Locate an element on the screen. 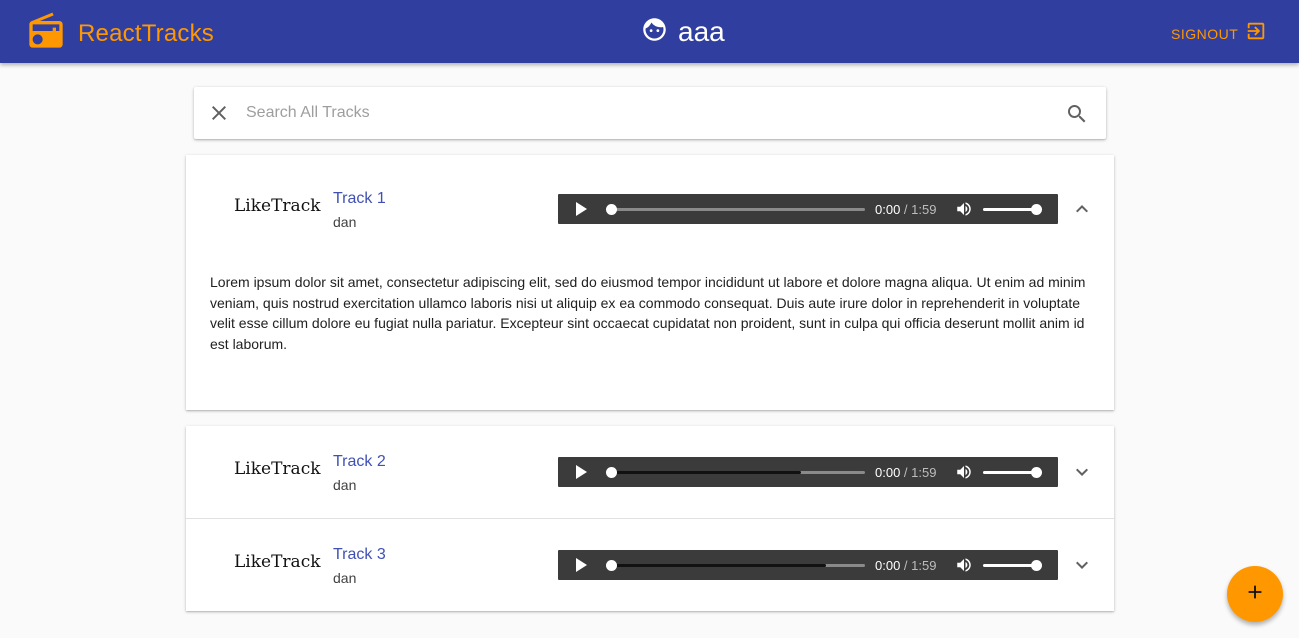 This screenshot has width=1299, height=638. brand: ReactTracks is located at coordinates (120, 33).